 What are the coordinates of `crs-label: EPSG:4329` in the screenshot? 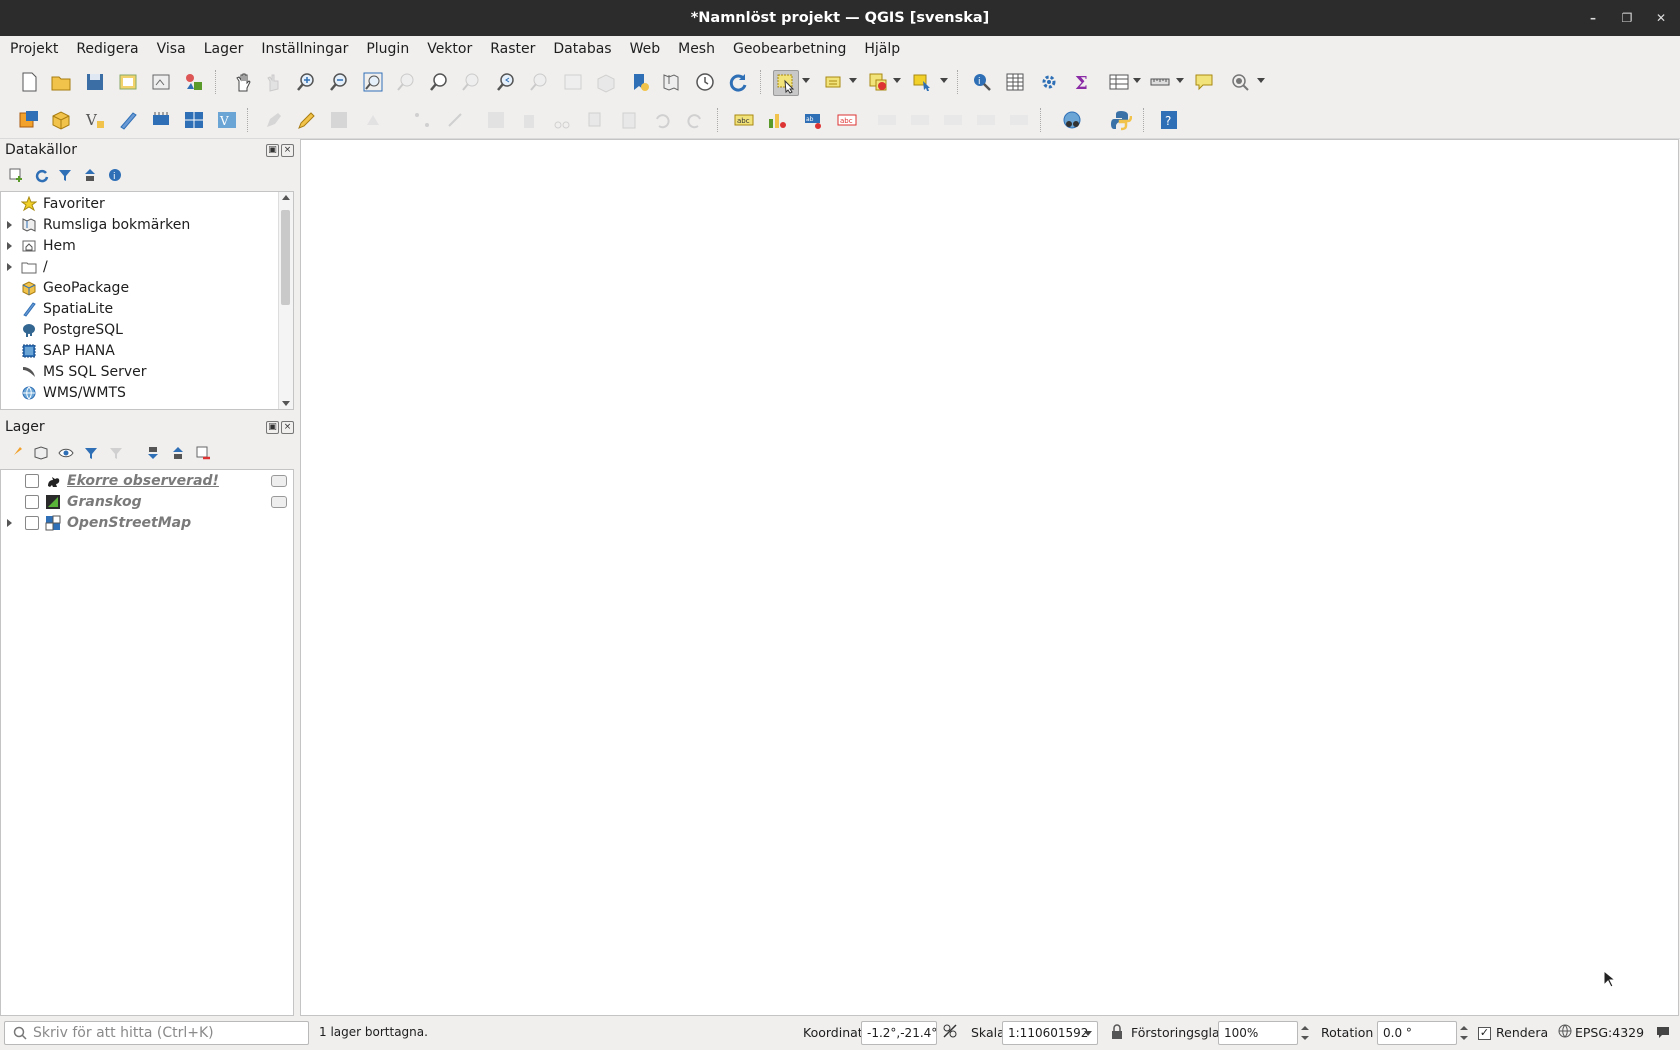 It's located at (1609, 1032).